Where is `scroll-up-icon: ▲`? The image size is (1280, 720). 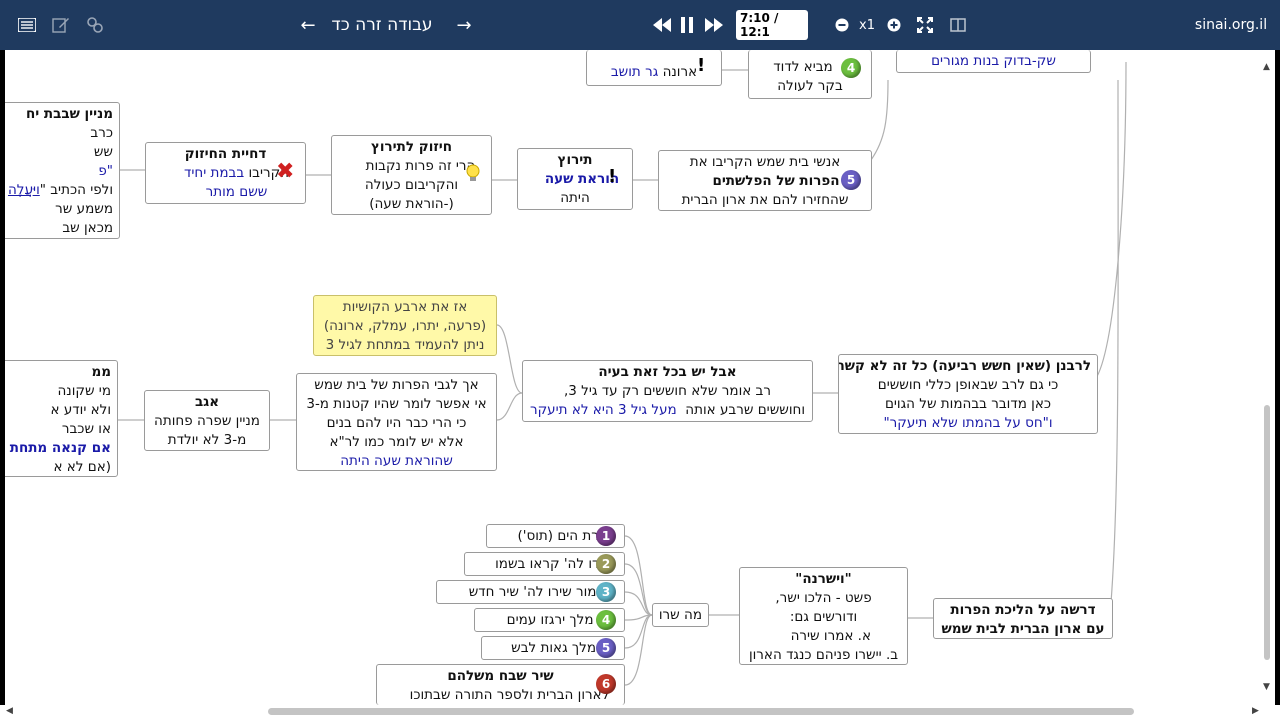
scroll-up-icon: ▲ is located at coordinates (1266, 67).